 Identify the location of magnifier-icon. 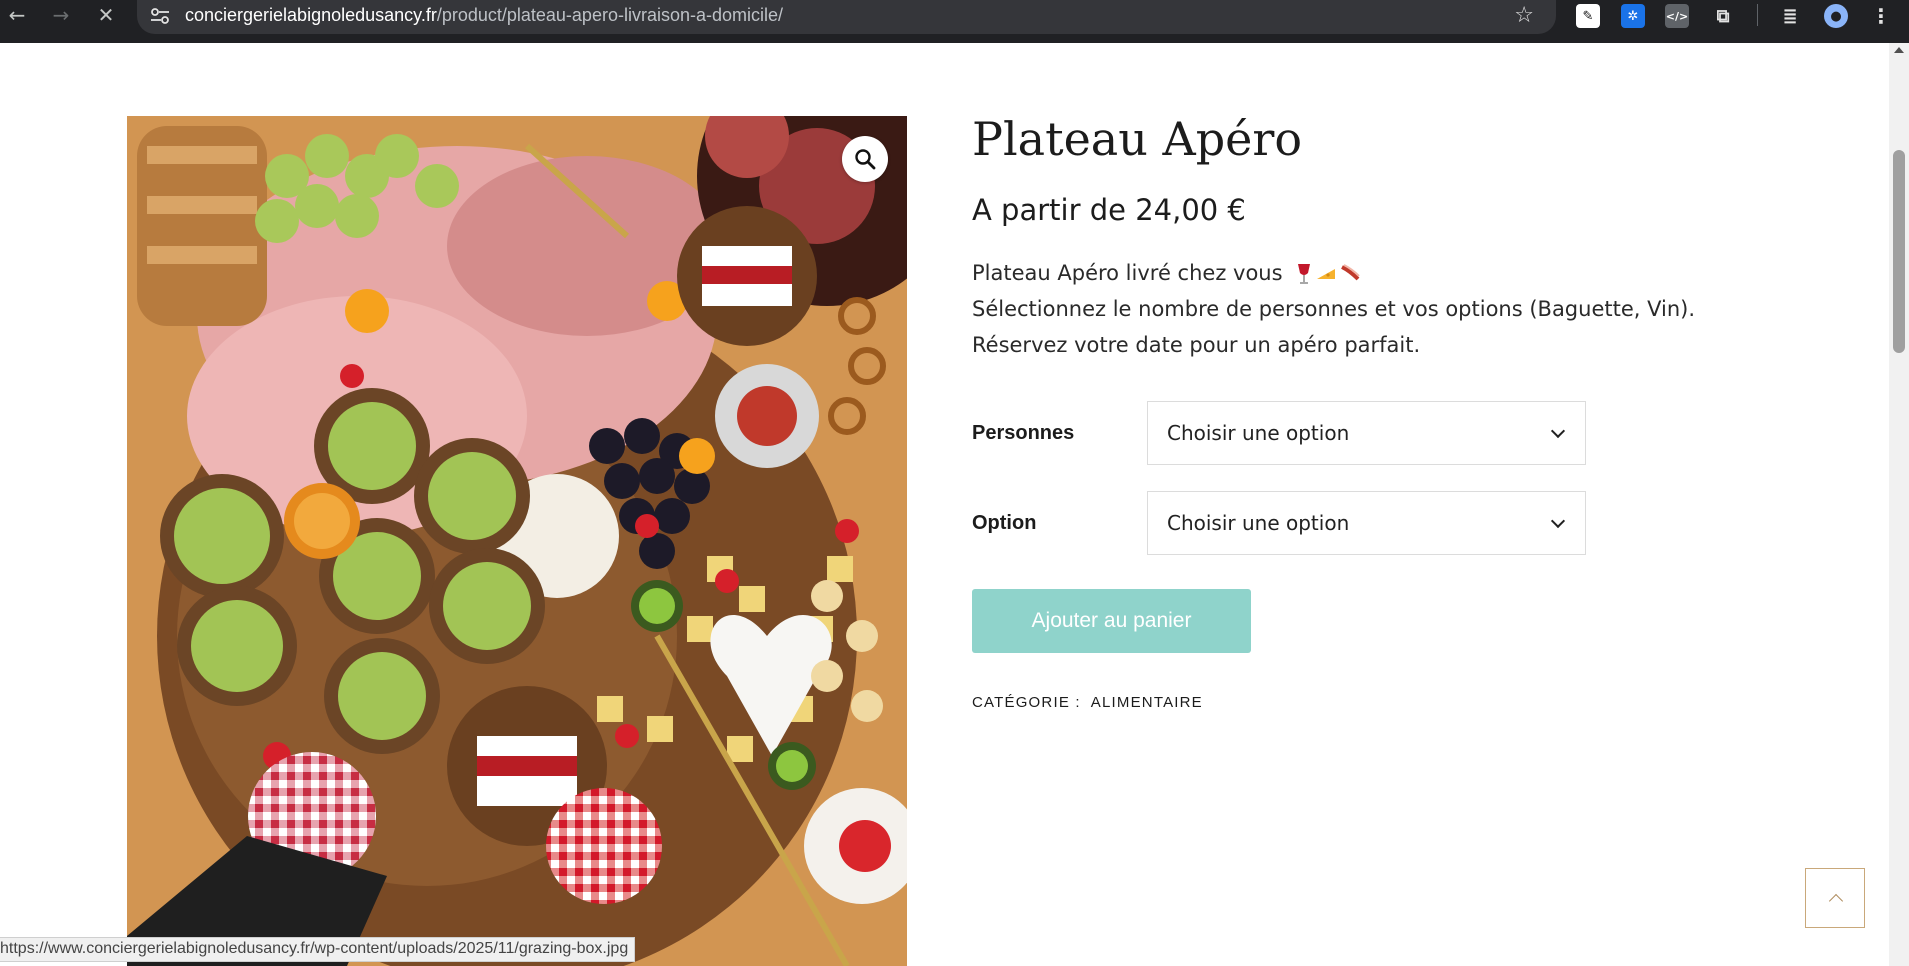
(865, 159).